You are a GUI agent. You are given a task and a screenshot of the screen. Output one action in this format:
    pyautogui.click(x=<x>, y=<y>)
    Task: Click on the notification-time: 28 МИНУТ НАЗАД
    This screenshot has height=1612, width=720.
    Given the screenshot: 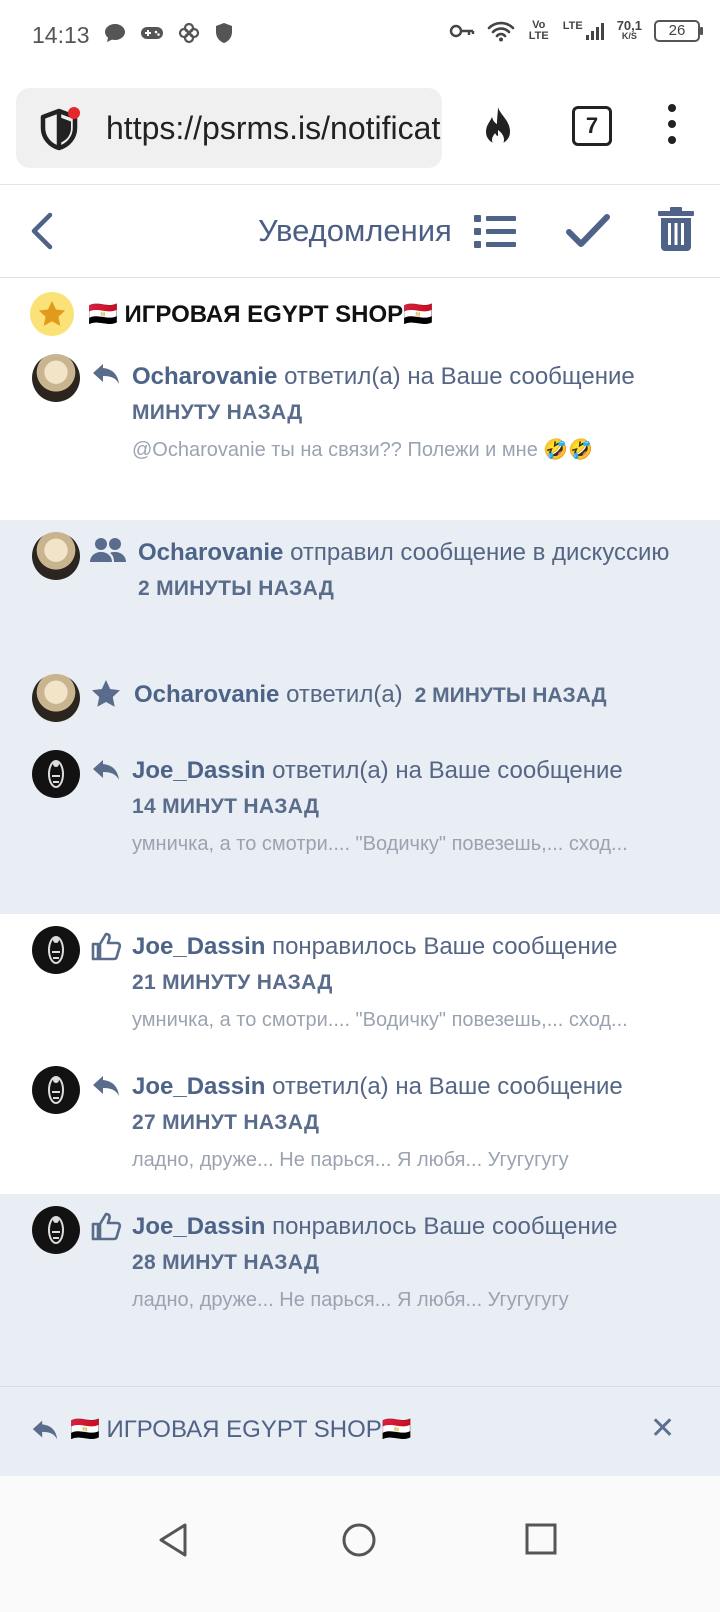 What is the action you would take?
    pyautogui.click(x=226, y=1262)
    